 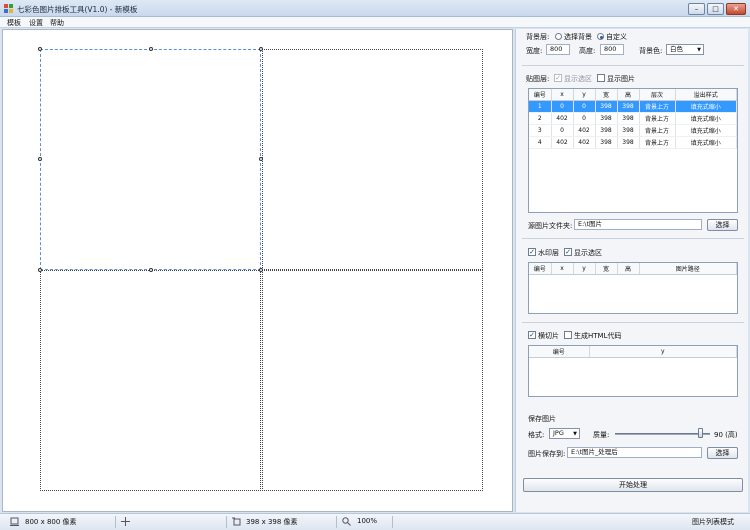 What do you see at coordinates (736, 9) in the screenshot?
I see `close-button: ✕` at bounding box center [736, 9].